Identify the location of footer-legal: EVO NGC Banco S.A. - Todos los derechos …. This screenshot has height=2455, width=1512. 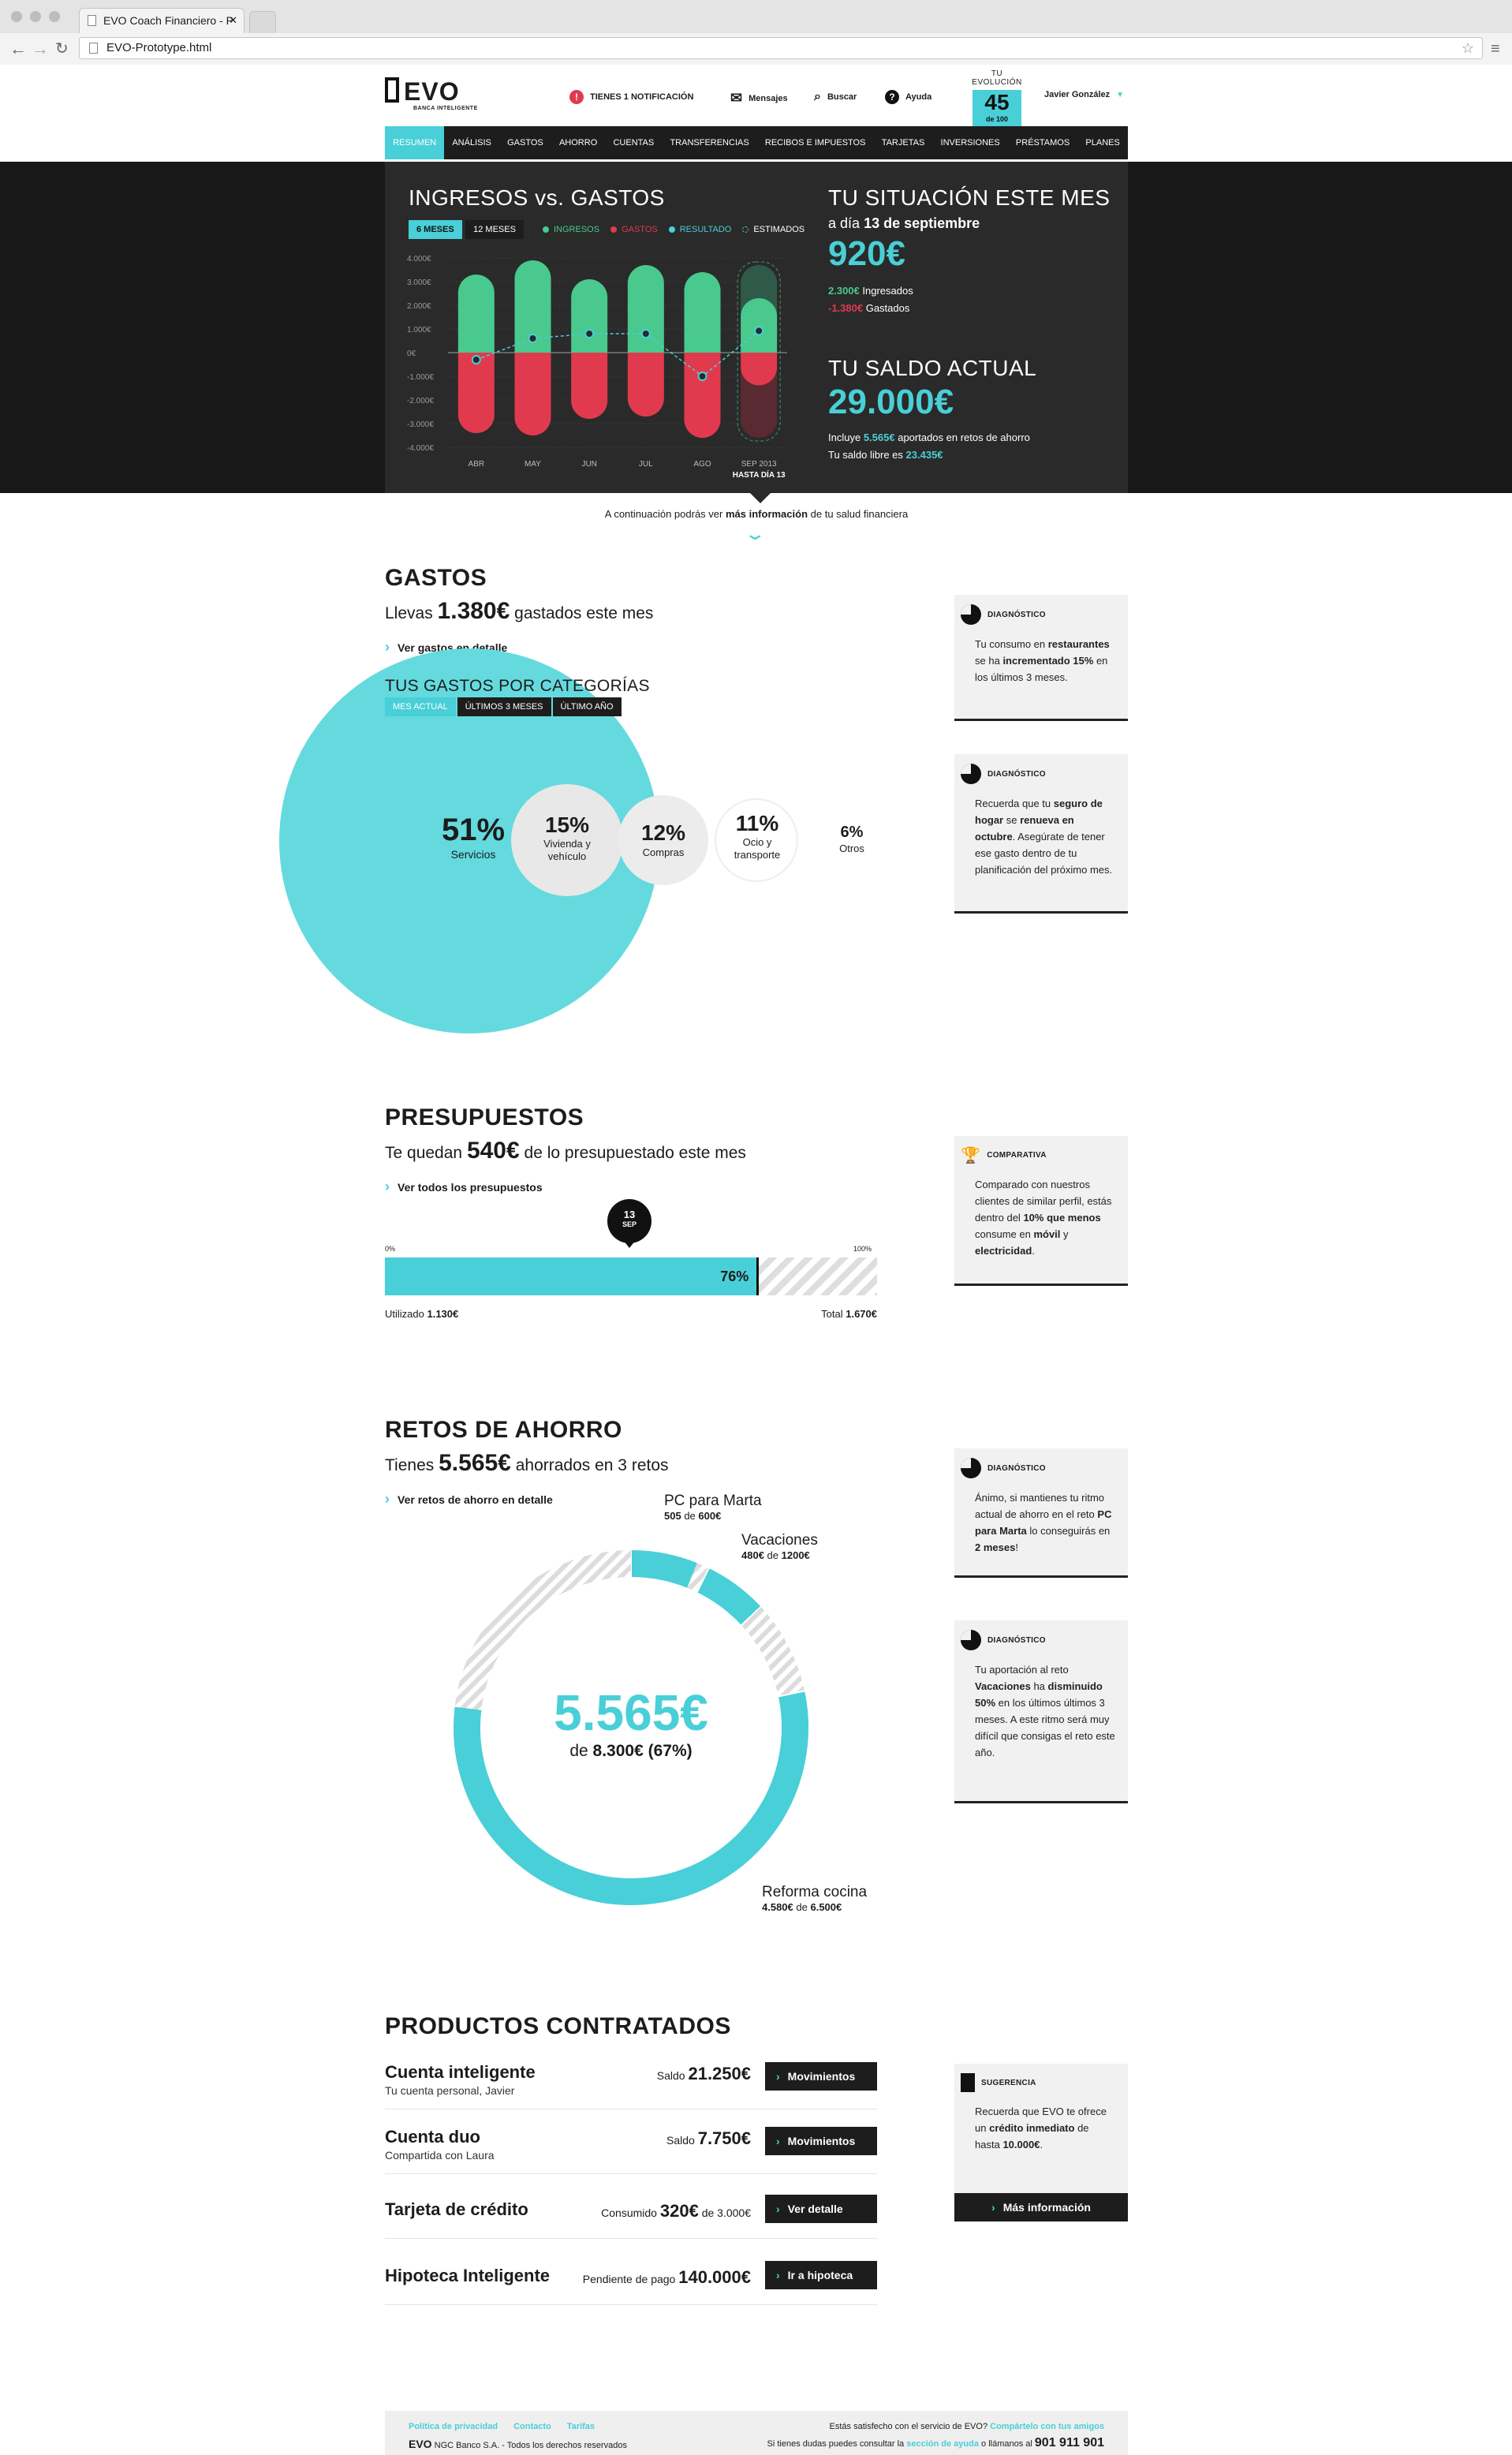
(518, 2444).